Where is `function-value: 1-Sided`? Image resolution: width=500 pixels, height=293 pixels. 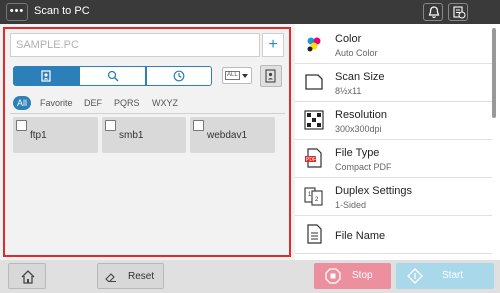 function-value: 1-Sided is located at coordinates (351, 205).